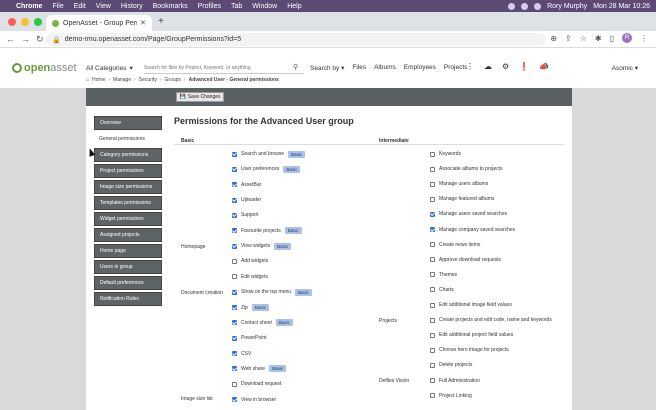  What do you see at coordinates (568, 38) in the screenshot?
I see `share-icon: ⇪` at bounding box center [568, 38].